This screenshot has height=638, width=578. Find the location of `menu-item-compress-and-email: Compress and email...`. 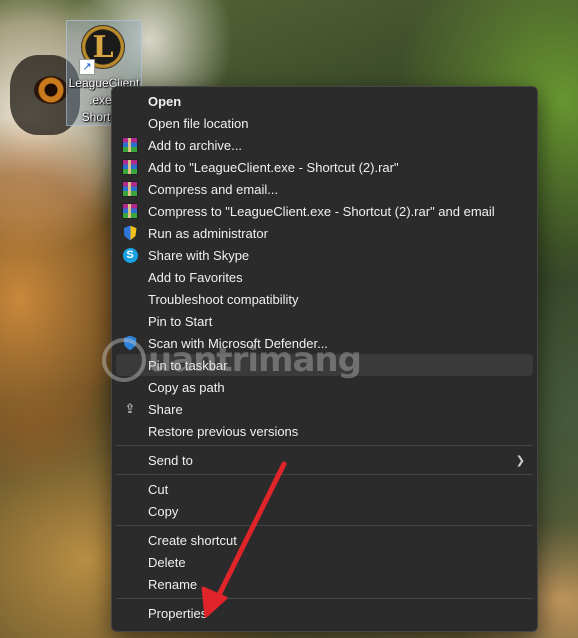

menu-item-compress-and-email: Compress and email... is located at coordinates (324, 189).